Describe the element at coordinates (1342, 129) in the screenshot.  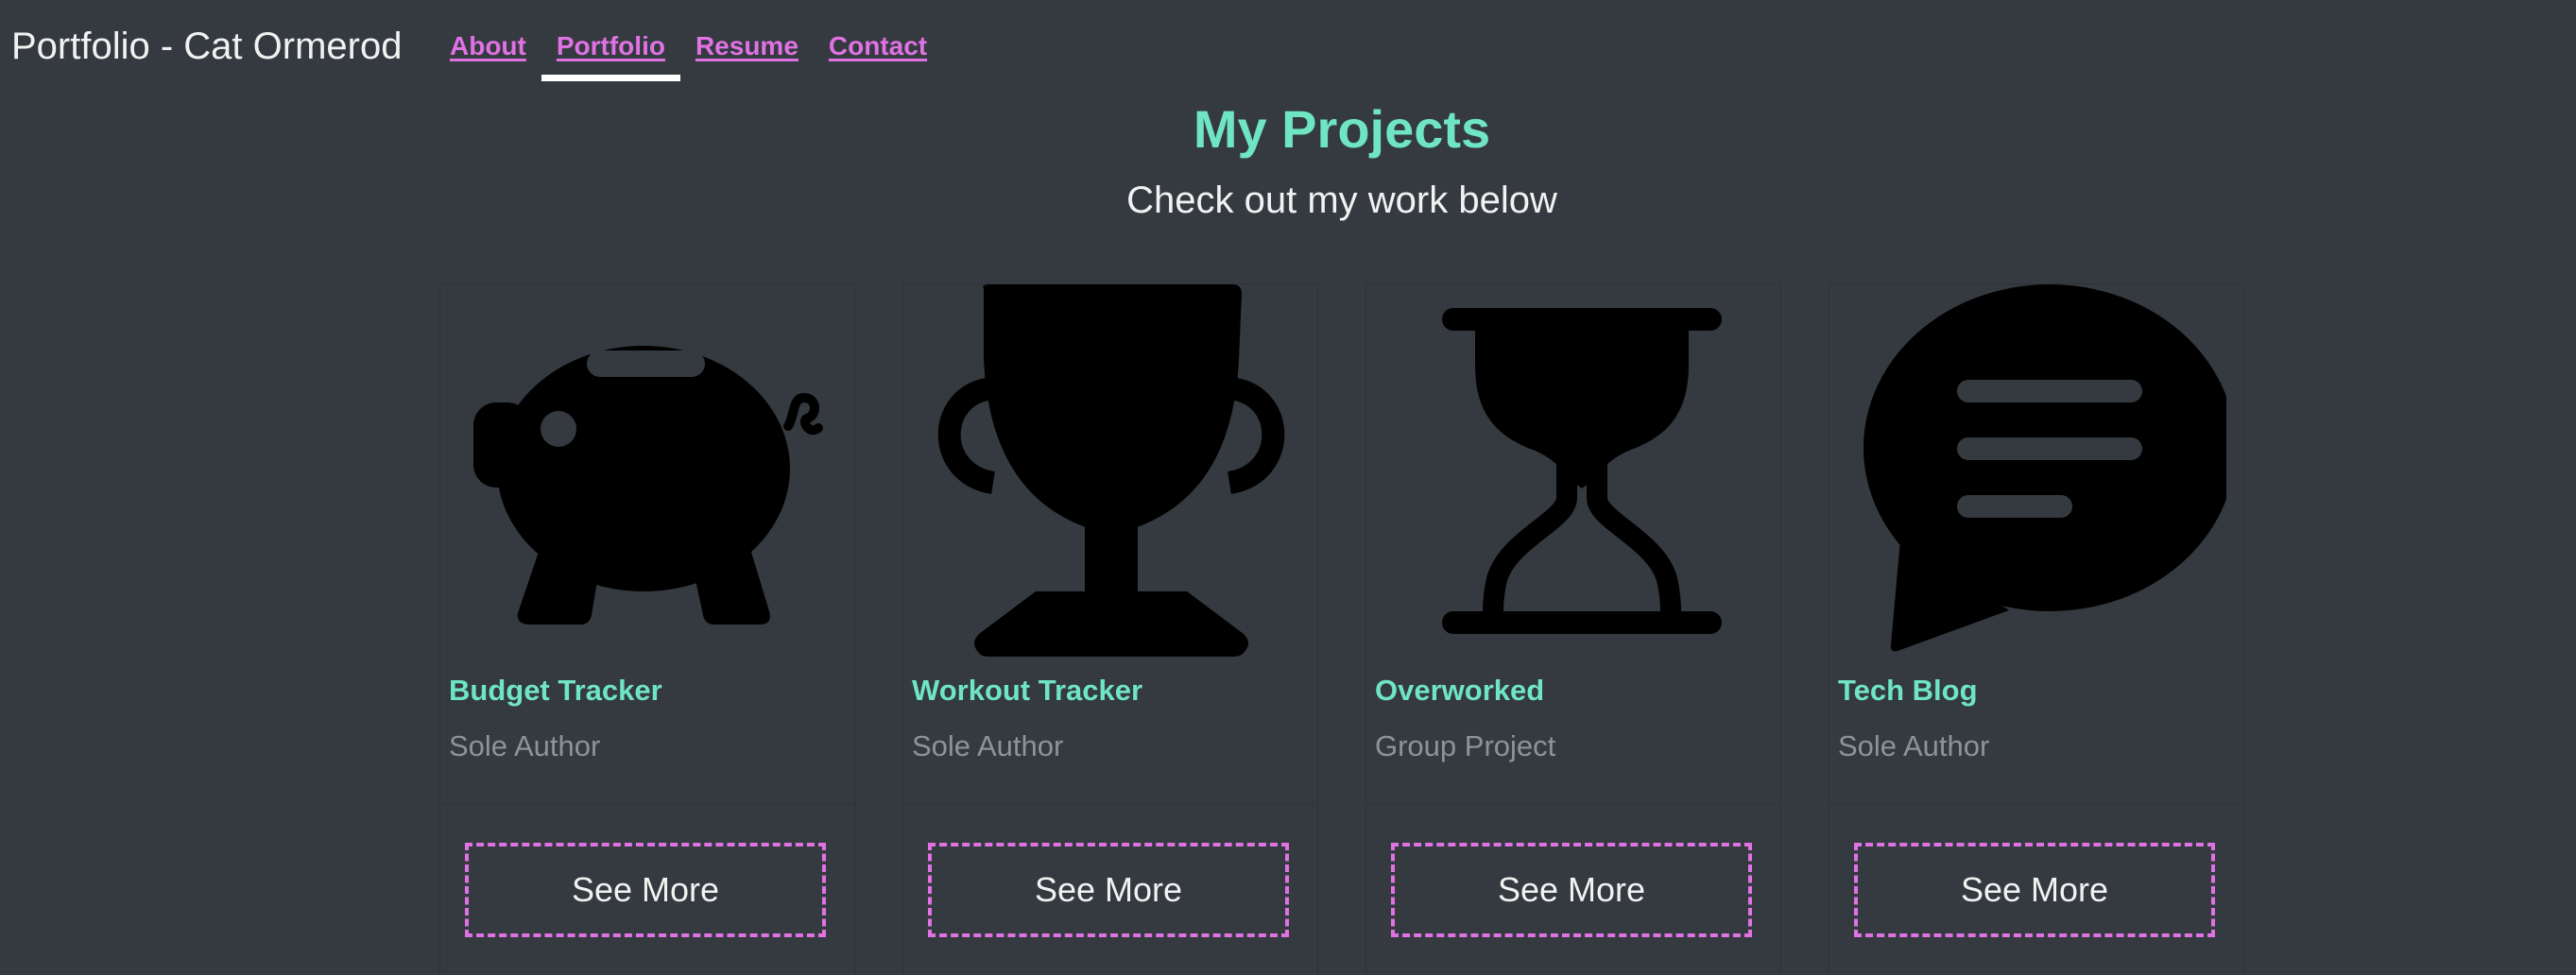
I see `page-title: My Projects` at that location.